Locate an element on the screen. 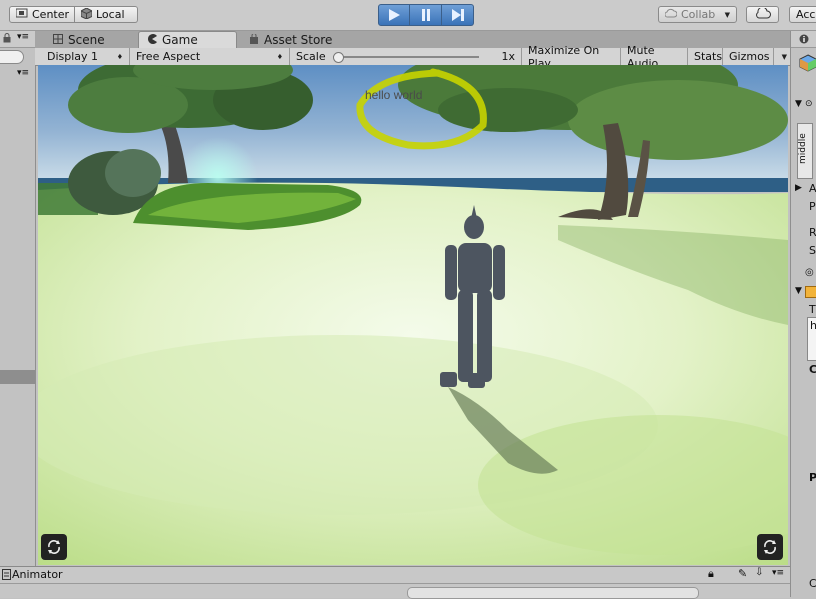 This screenshot has height=599, width=816. scale-label: Scale is located at coordinates (311, 56).